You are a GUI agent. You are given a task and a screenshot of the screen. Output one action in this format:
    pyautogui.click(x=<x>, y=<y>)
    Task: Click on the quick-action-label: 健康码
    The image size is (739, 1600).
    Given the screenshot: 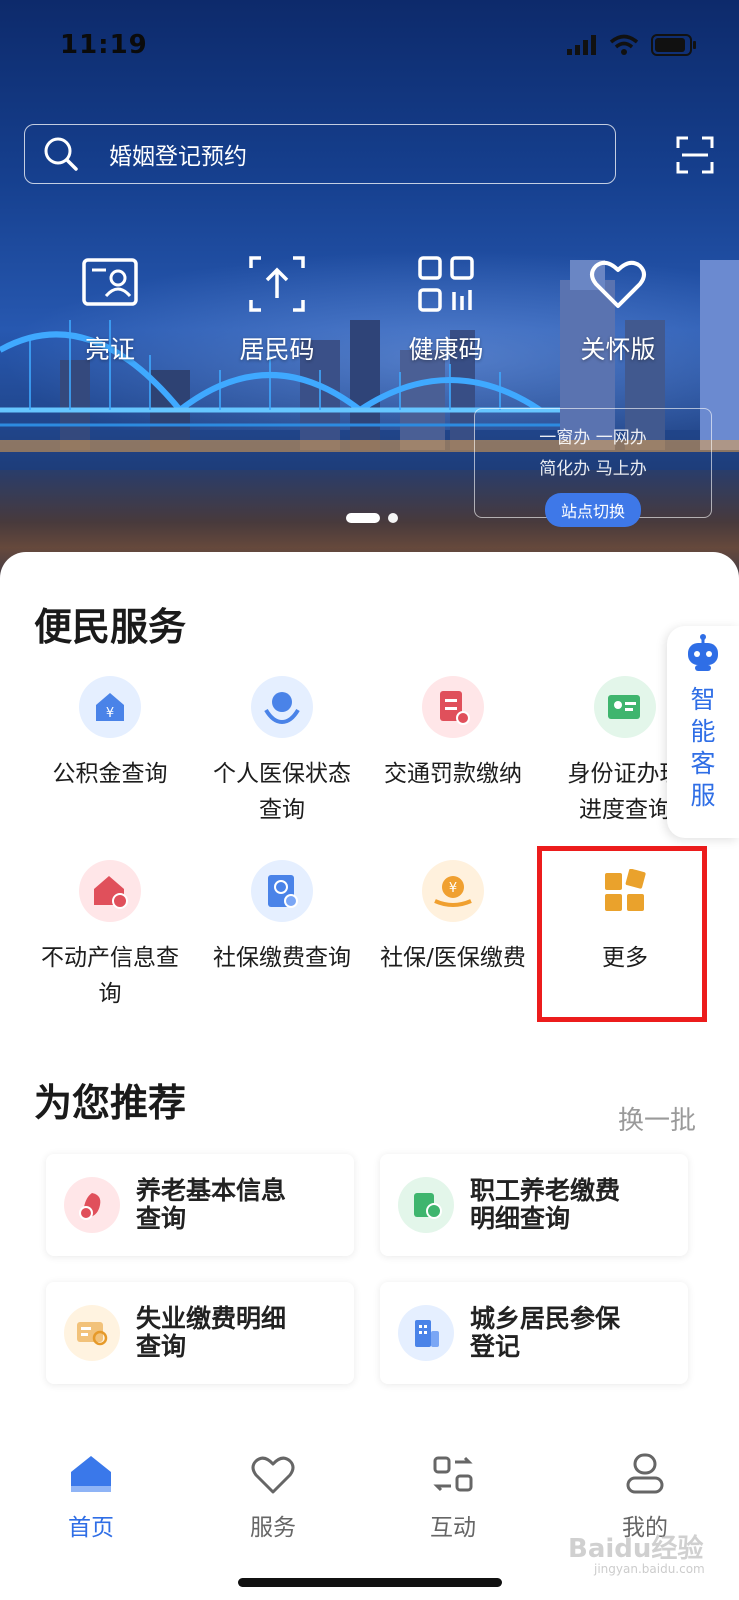 What is the action you would take?
    pyautogui.click(x=446, y=349)
    